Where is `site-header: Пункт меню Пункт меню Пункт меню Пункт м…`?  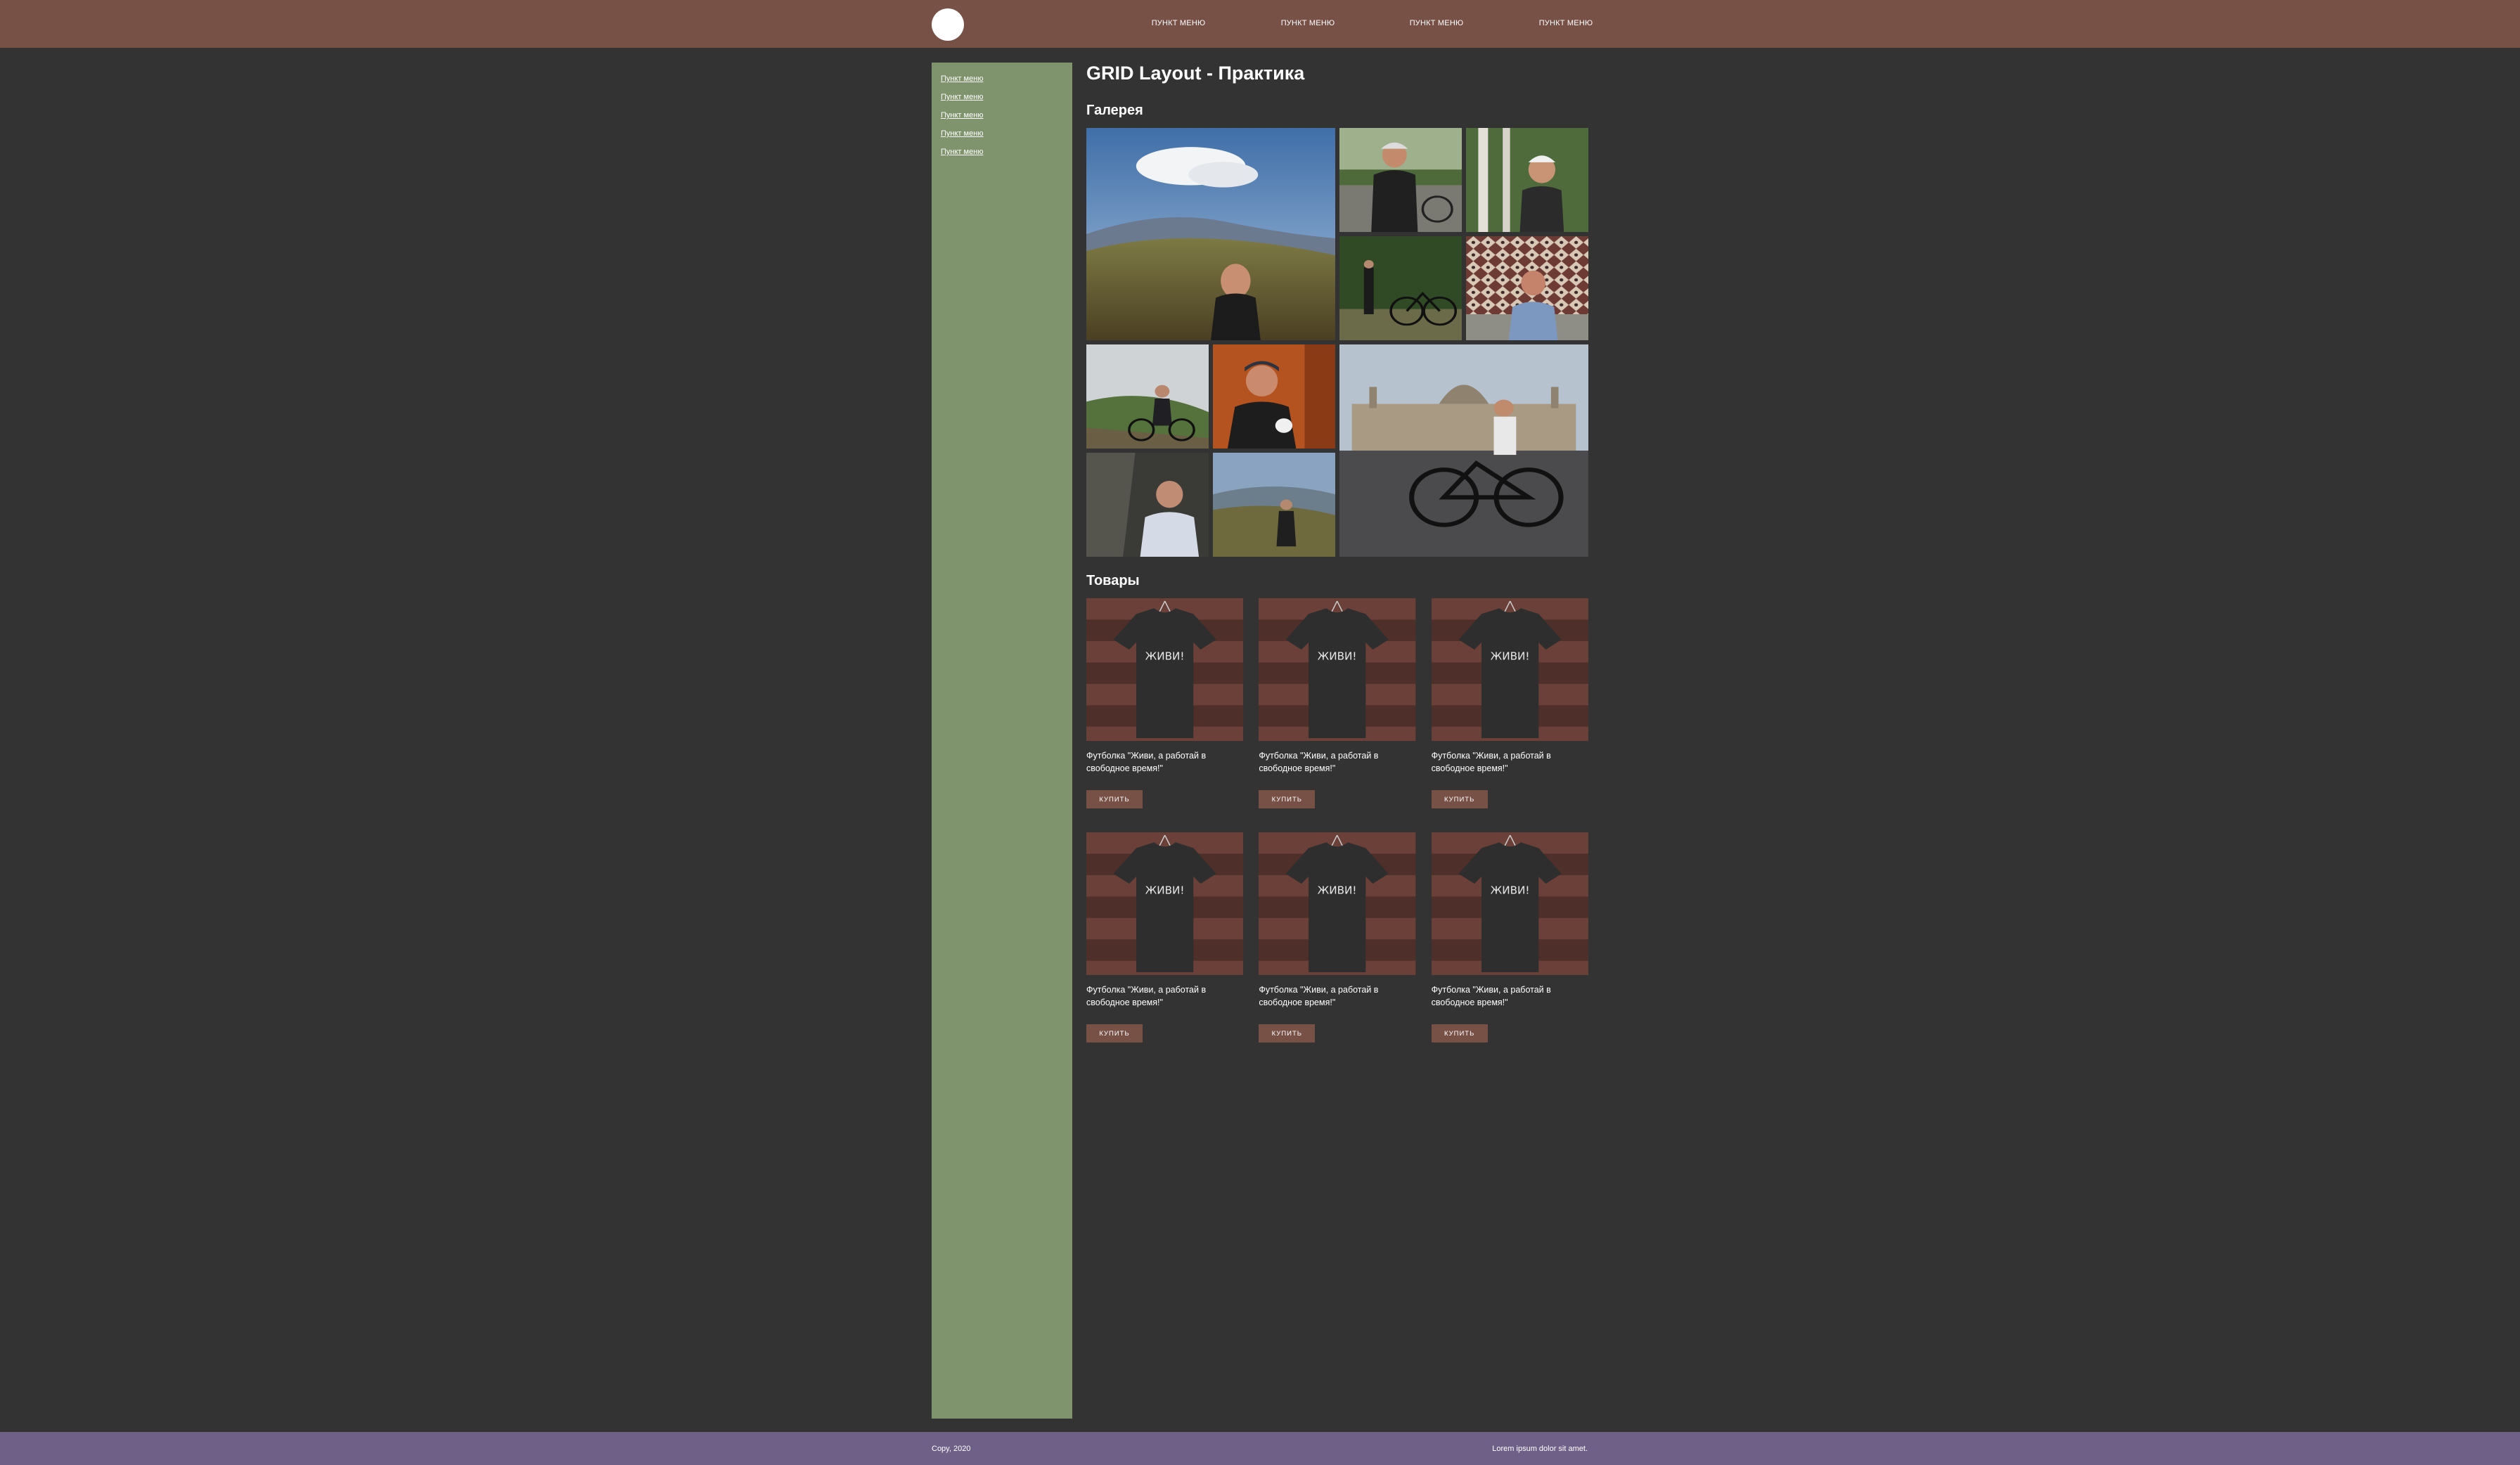
site-header: Пункт меню Пункт меню Пункт меню Пункт м… is located at coordinates (1260, 24).